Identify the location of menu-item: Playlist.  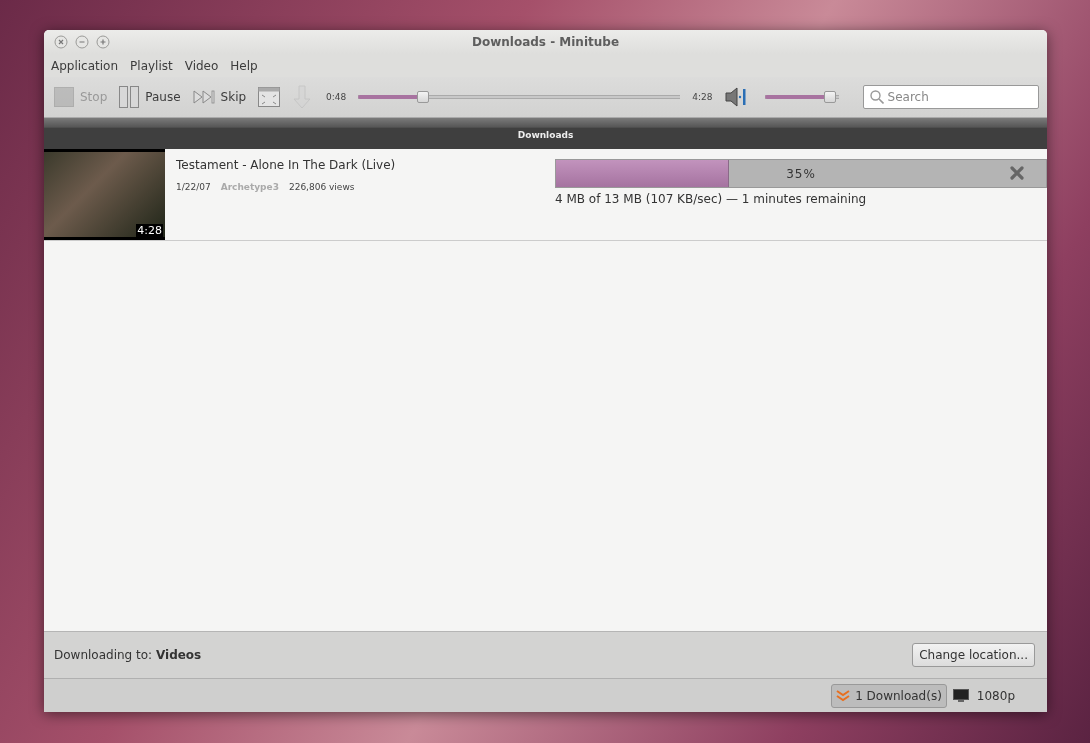
(151, 65).